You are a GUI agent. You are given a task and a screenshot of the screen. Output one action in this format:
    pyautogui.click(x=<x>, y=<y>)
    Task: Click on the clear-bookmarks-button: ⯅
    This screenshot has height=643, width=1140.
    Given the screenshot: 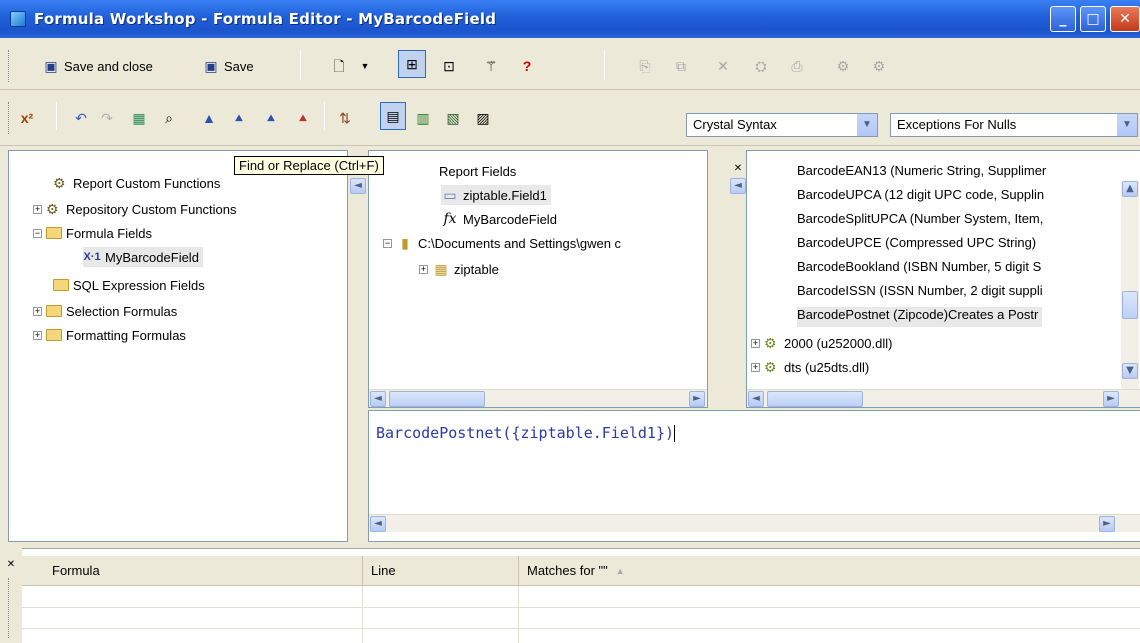 What is the action you would take?
    pyautogui.click(x=303, y=118)
    